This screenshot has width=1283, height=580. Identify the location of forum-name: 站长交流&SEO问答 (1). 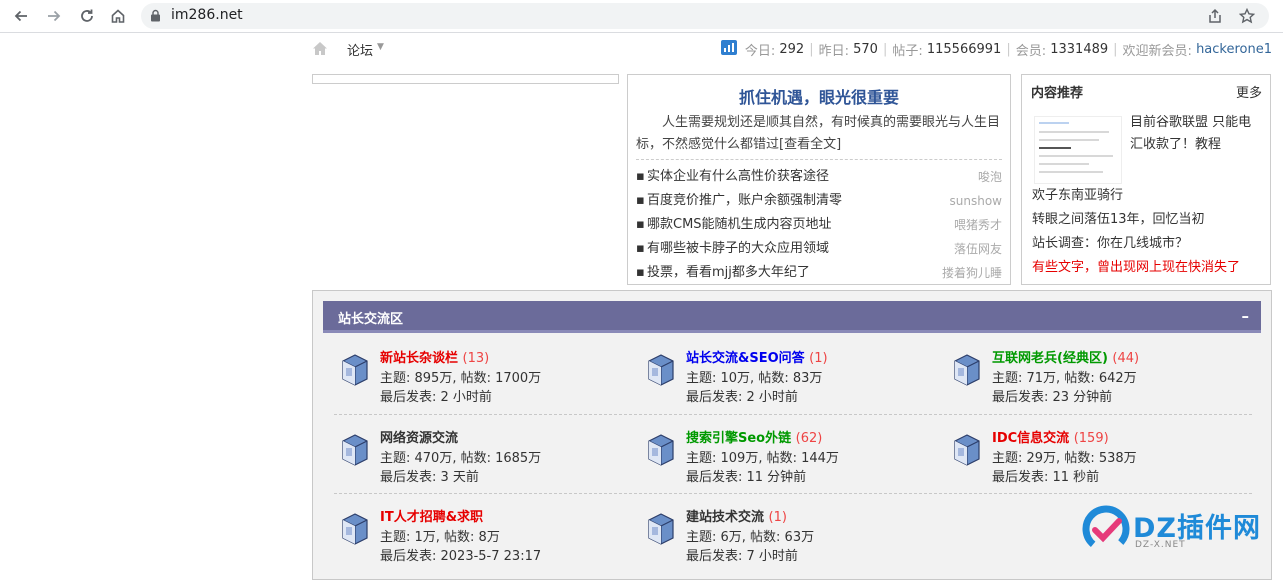
(757, 356).